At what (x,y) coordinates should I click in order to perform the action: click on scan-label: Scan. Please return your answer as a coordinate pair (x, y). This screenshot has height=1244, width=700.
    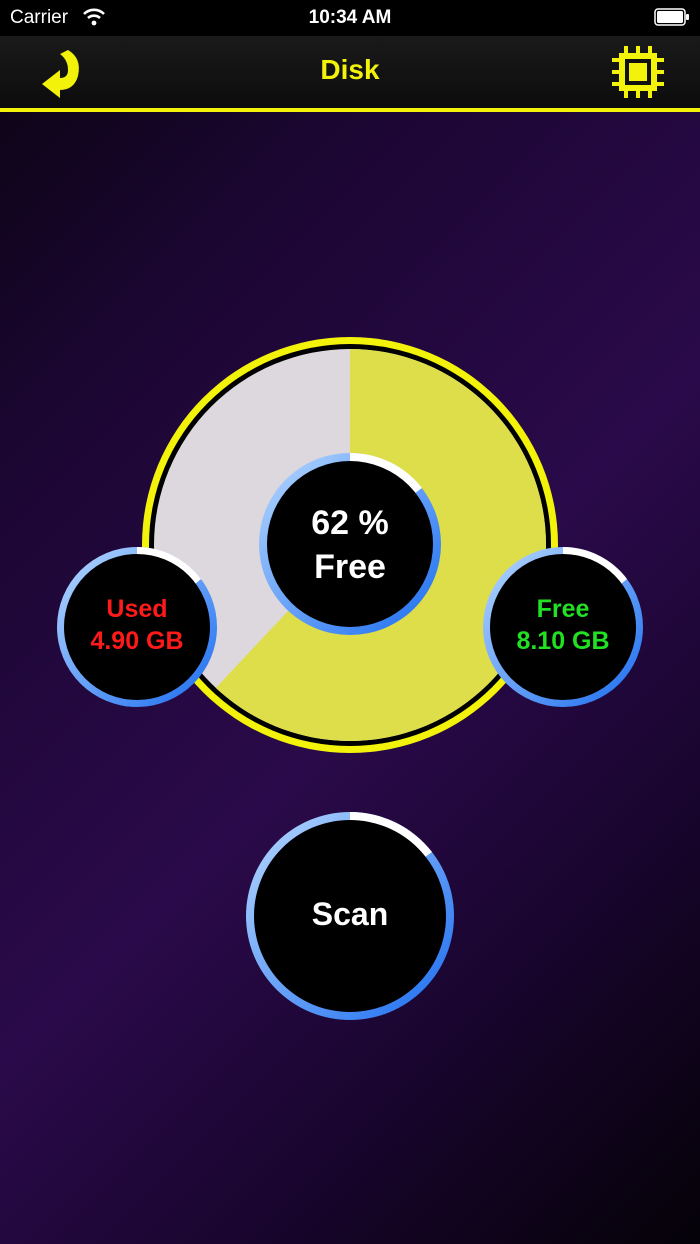
    Looking at the image, I should click on (350, 914).